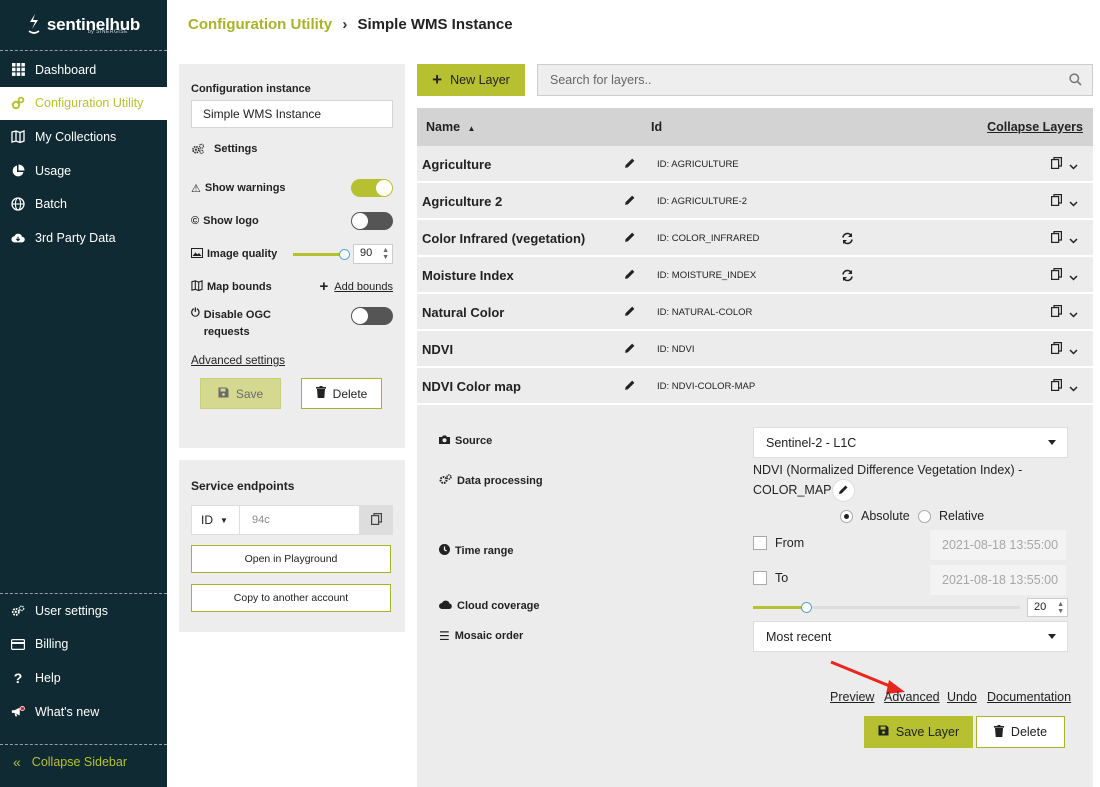 The width and height of the screenshot is (1100, 787). I want to click on id-column-header: Id, so click(657, 127).